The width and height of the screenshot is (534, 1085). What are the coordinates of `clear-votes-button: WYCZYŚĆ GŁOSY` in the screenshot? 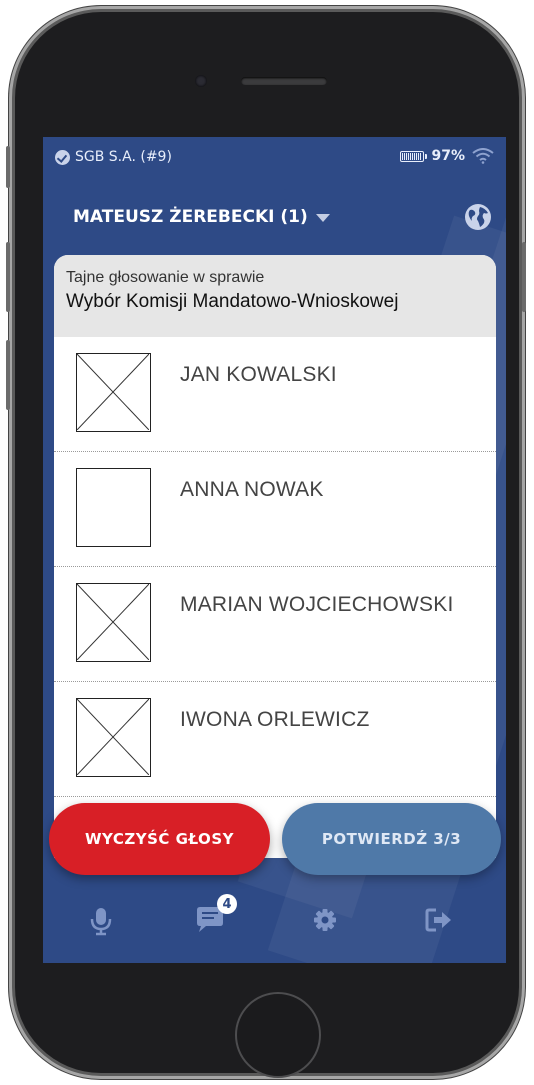 It's located at (159, 839).